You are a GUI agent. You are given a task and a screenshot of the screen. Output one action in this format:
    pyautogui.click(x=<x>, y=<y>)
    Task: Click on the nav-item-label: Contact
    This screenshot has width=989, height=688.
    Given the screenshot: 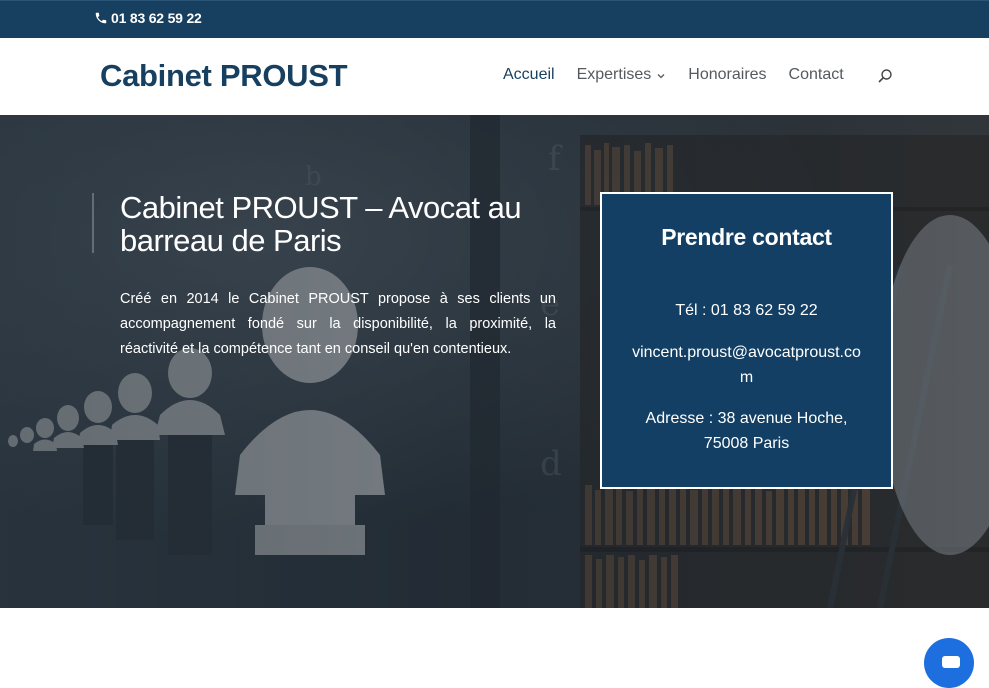 What is the action you would take?
    pyautogui.click(x=816, y=74)
    